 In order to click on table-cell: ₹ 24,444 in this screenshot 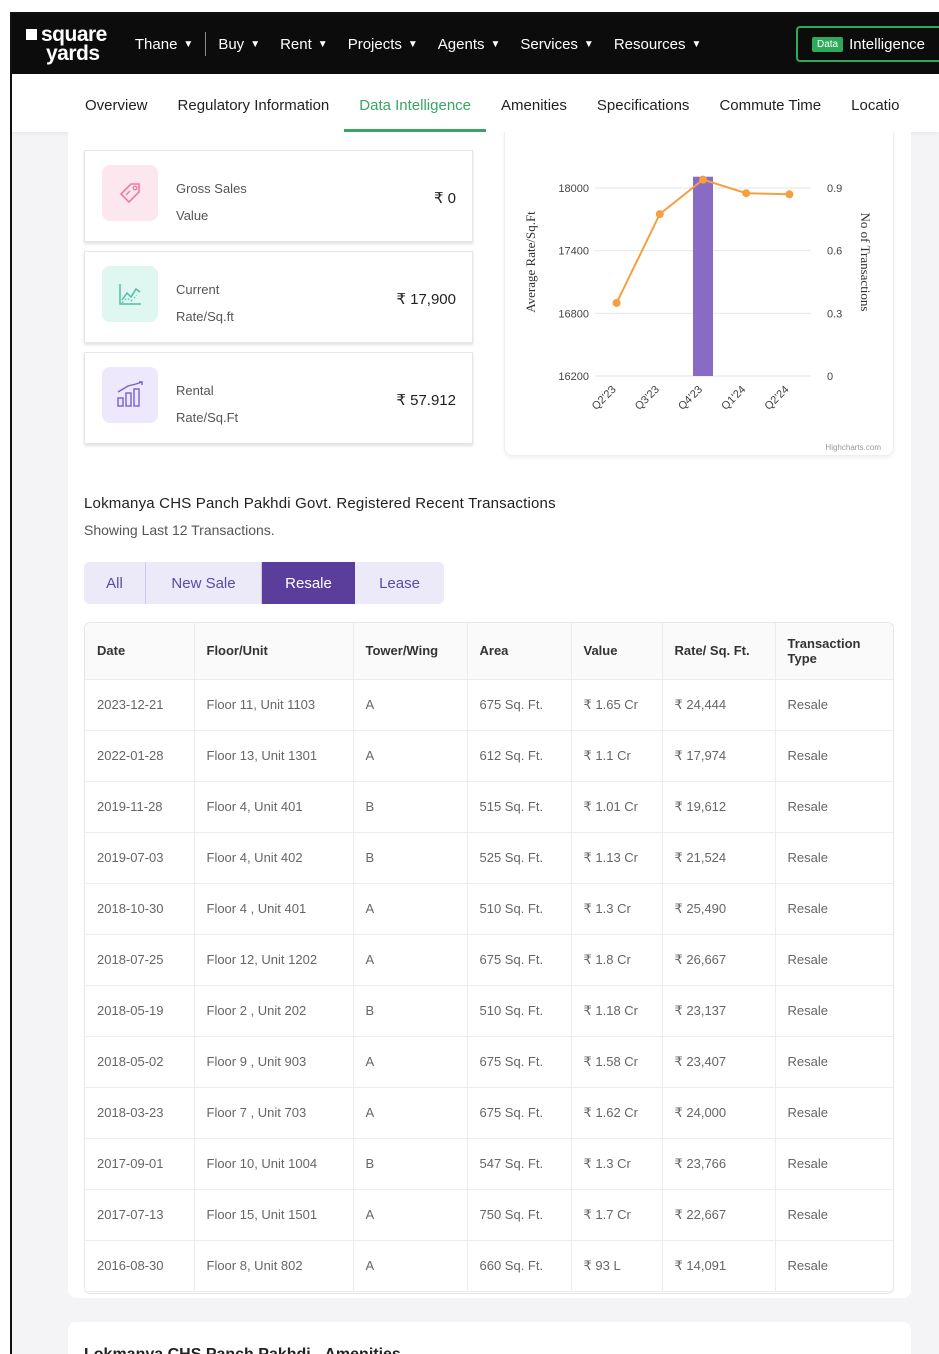, I will do `click(719, 705)`.